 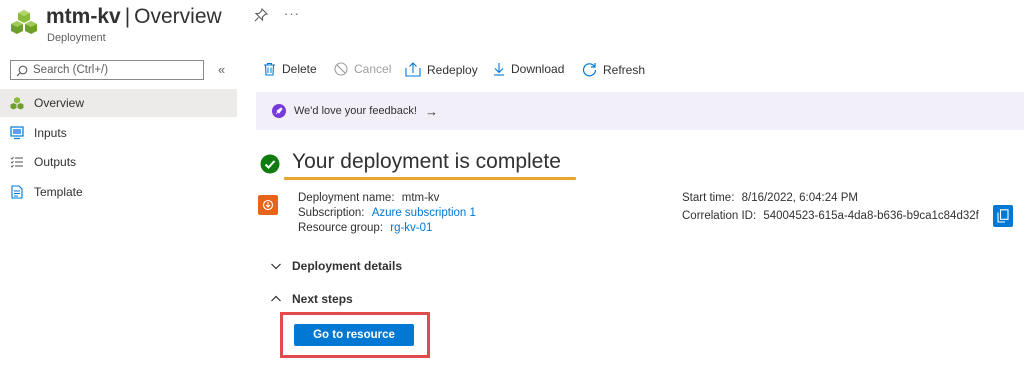 What do you see at coordinates (708, 198) in the screenshot?
I see `start-time-label: Start time:` at bounding box center [708, 198].